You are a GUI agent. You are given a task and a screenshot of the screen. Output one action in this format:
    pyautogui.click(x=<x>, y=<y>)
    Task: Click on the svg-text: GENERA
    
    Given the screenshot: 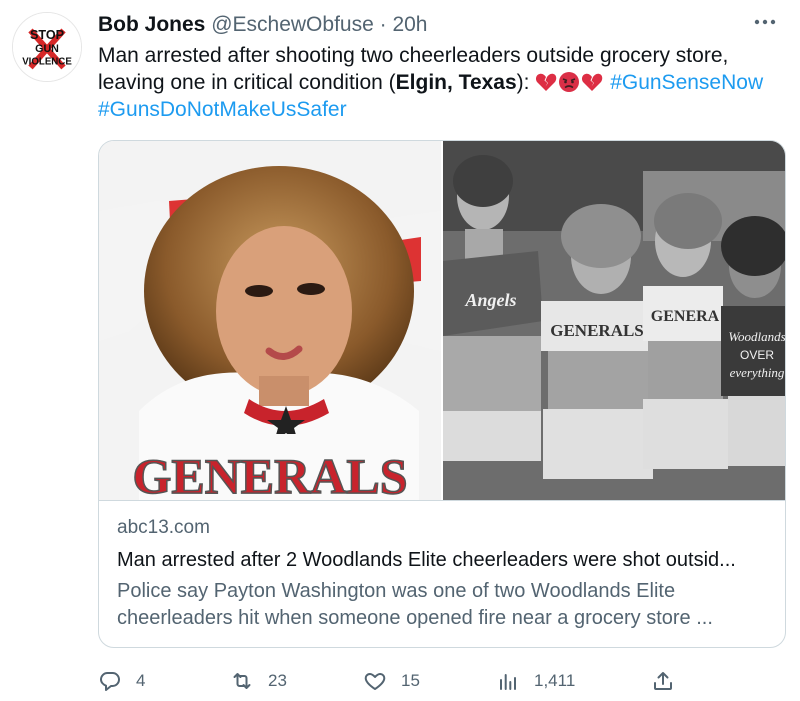 What is the action you would take?
    pyautogui.click(x=685, y=316)
    